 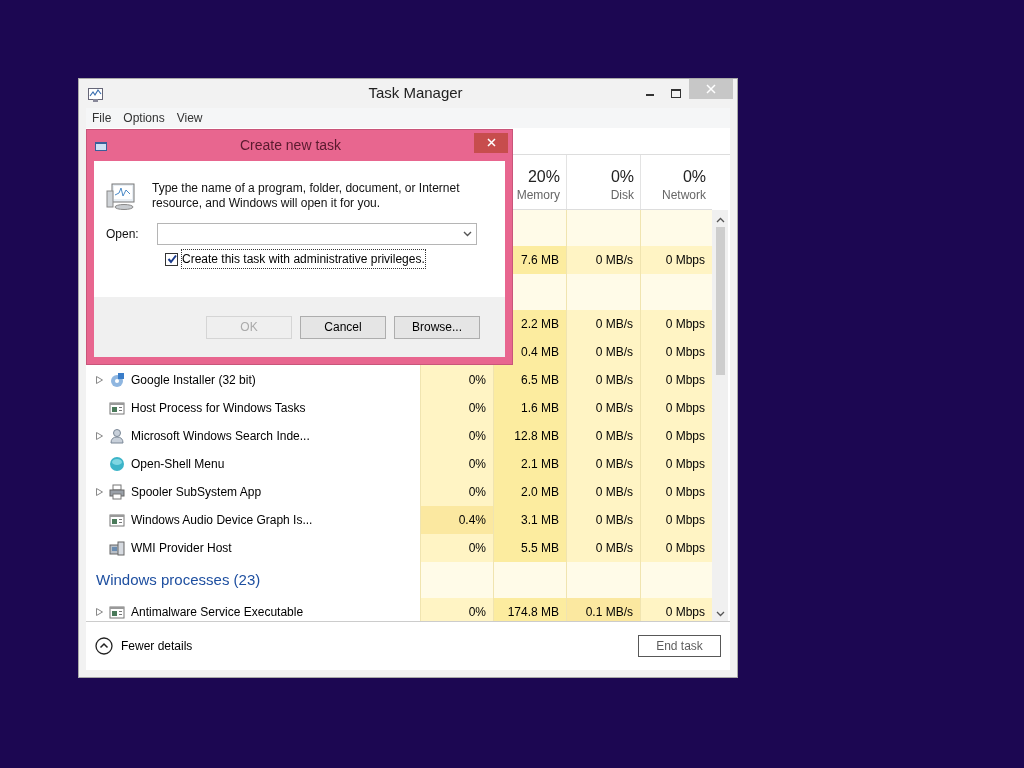 I want to click on check-icon, so click(x=171, y=259).